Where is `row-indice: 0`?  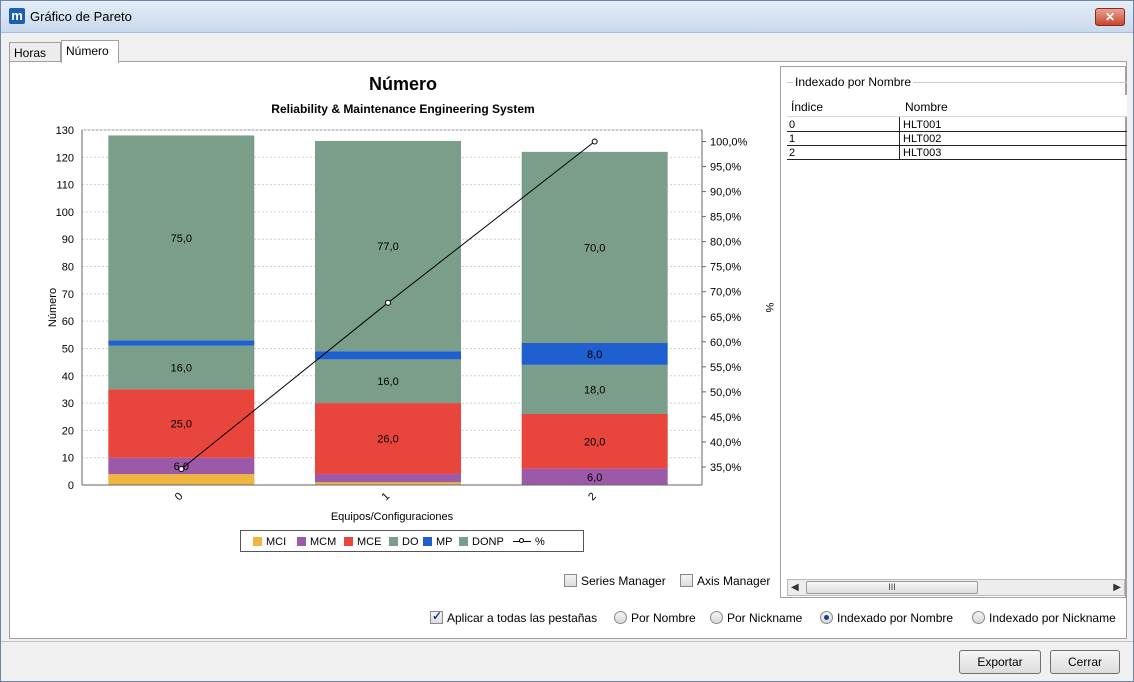 row-indice: 0 is located at coordinates (792, 125).